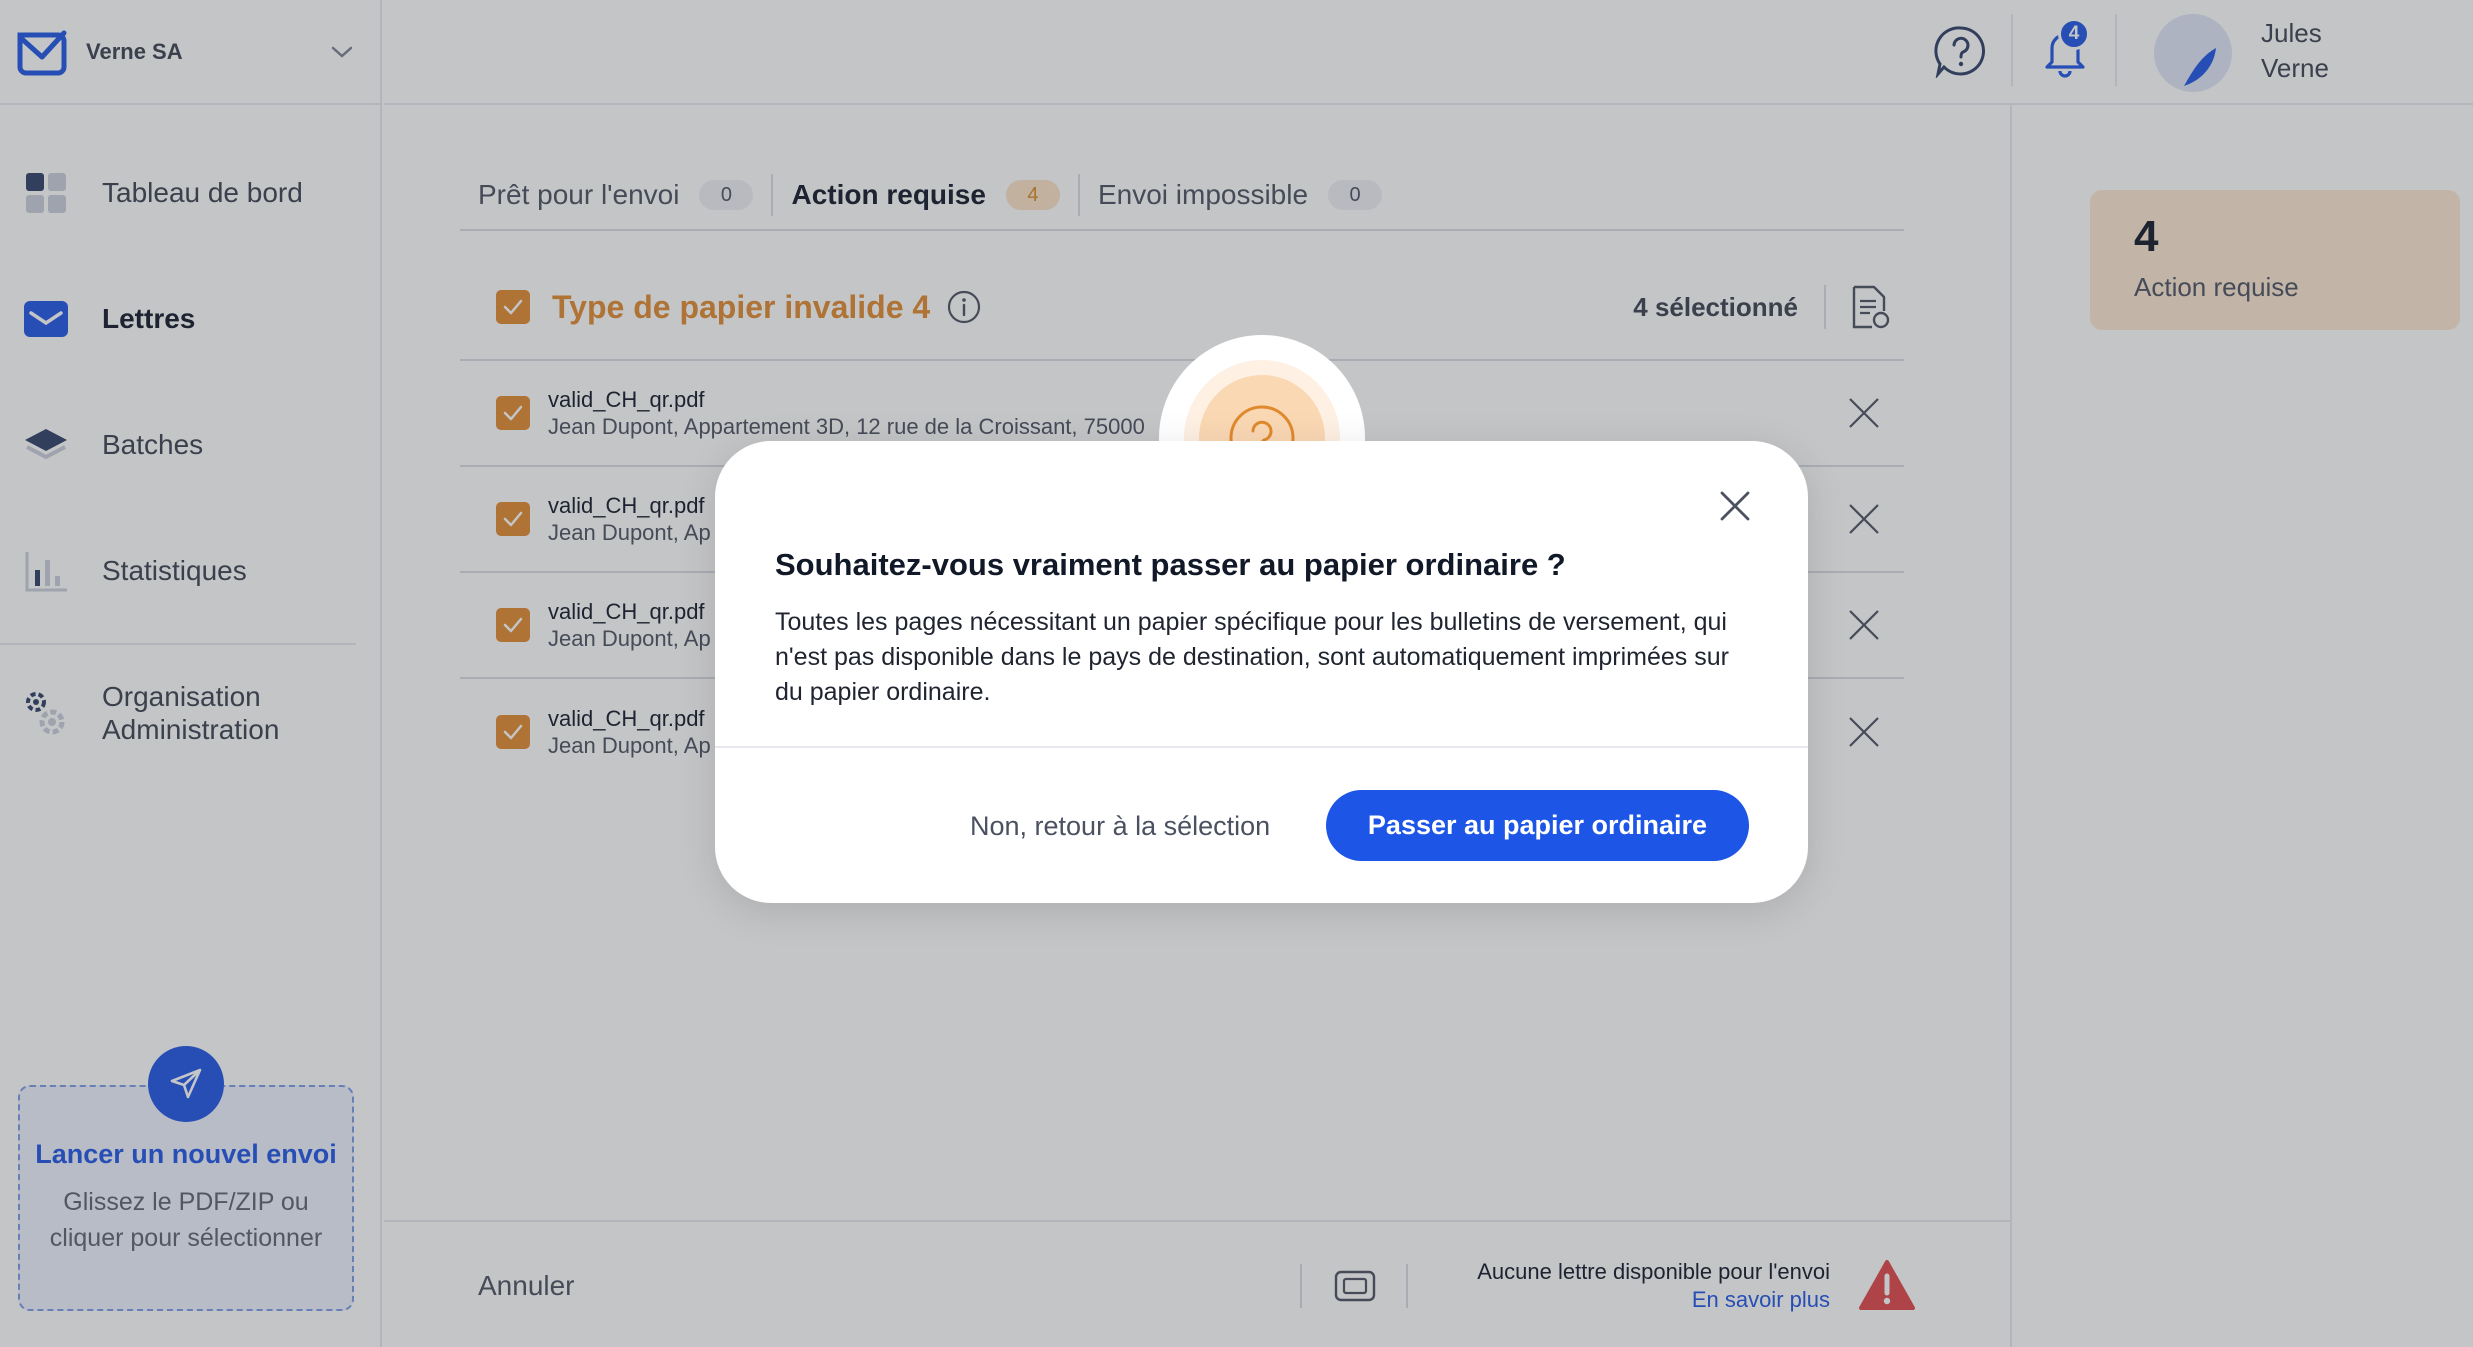  Describe the element at coordinates (1537, 825) in the screenshot. I see `switch-to-plain-paper-button: Passer au papier ordinaire` at that location.